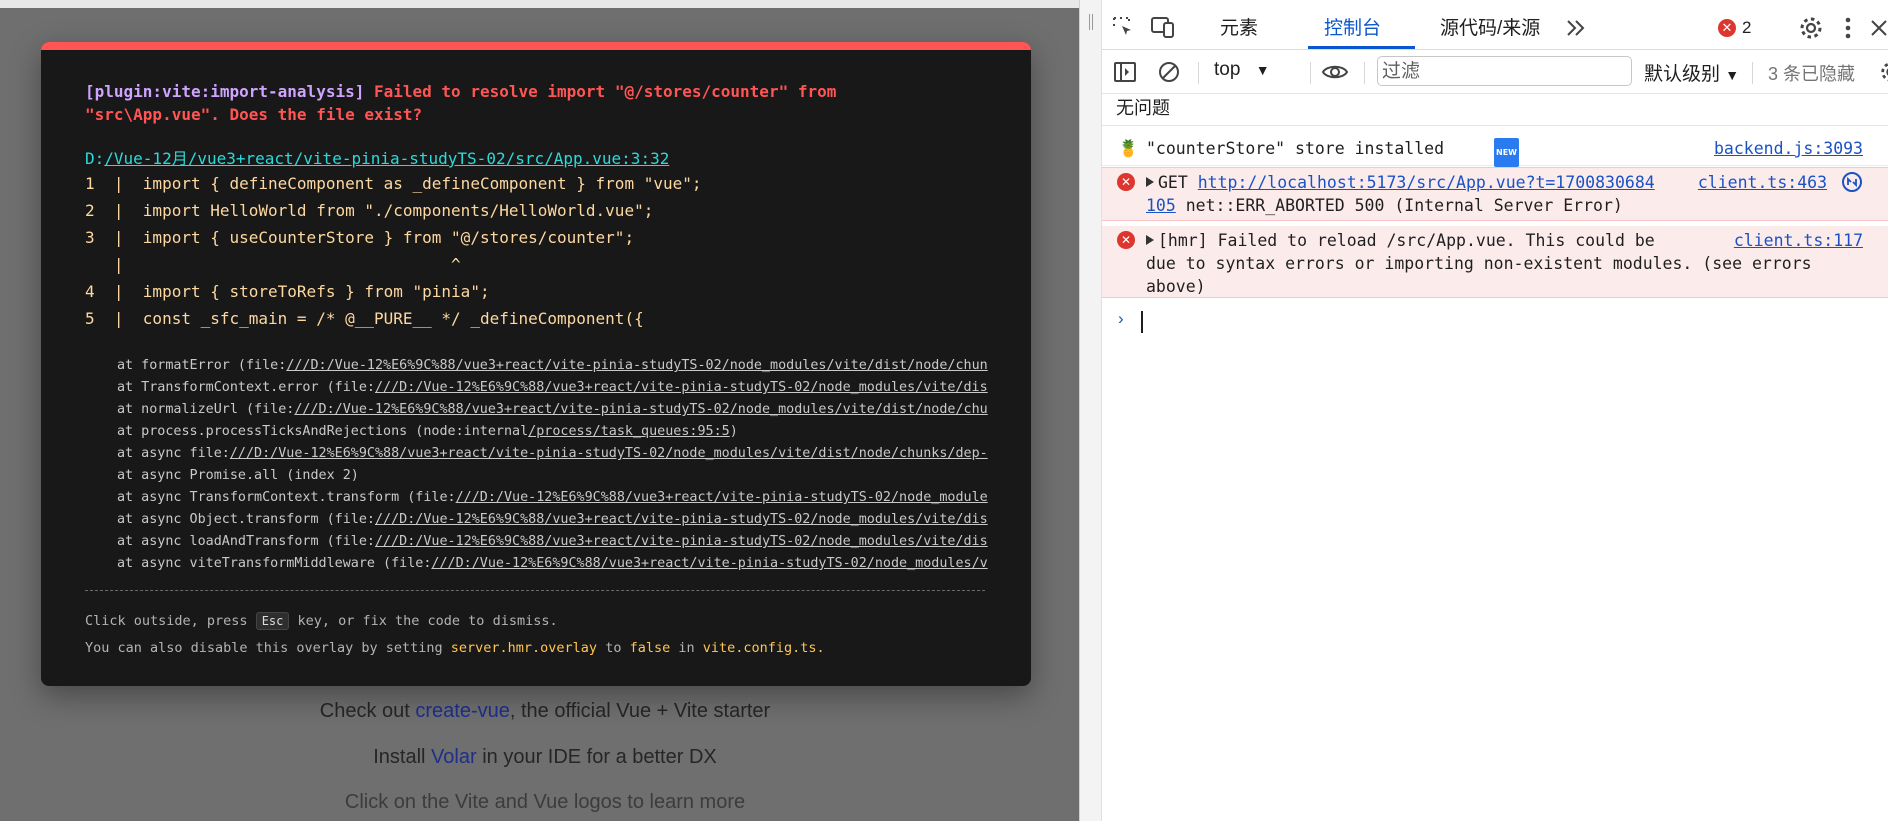  Describe the element at coordinates (1878, 28) in the screenshot. I see `close-devtools-icon` at that location.